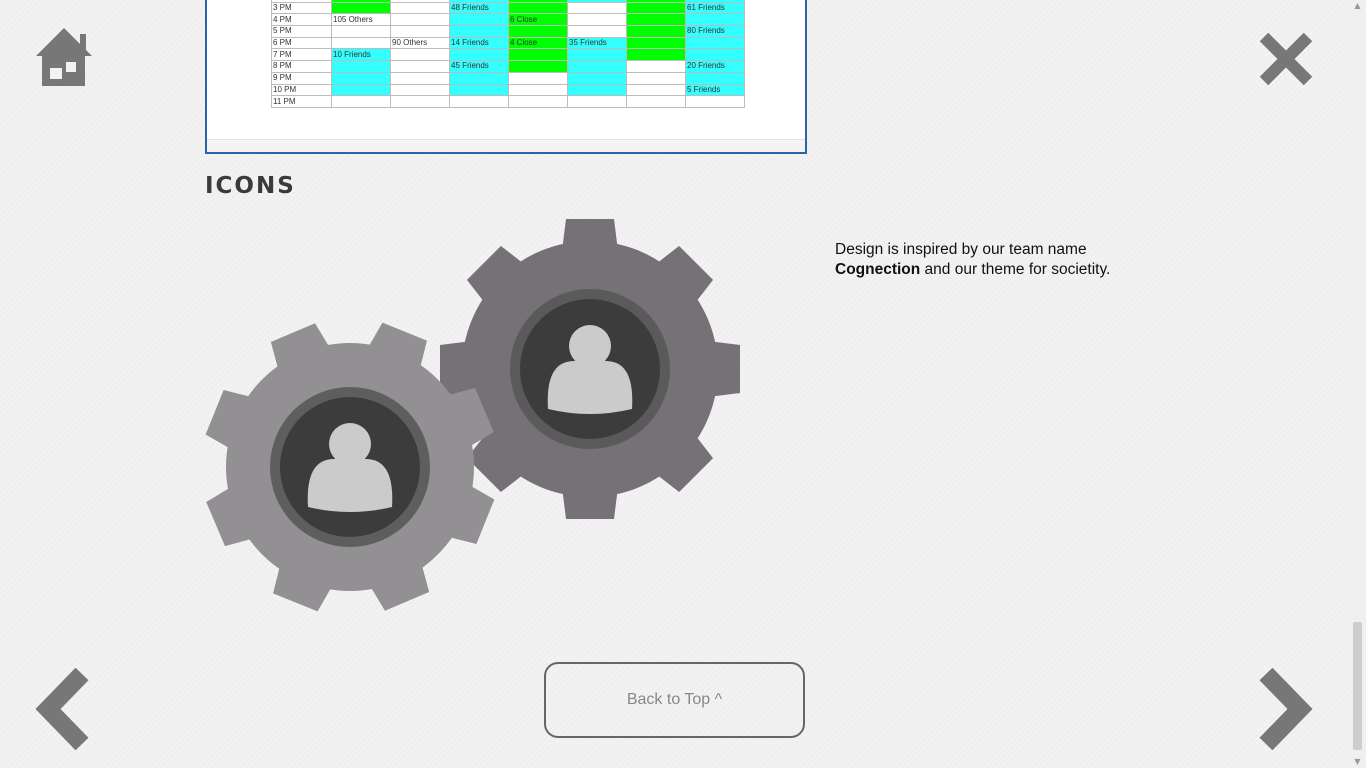 The height and width of the screenshot is (768, 1366). Describe the element at coordinates (1357, 686) in the screenshot. I see `scroll-thumb` at that location.